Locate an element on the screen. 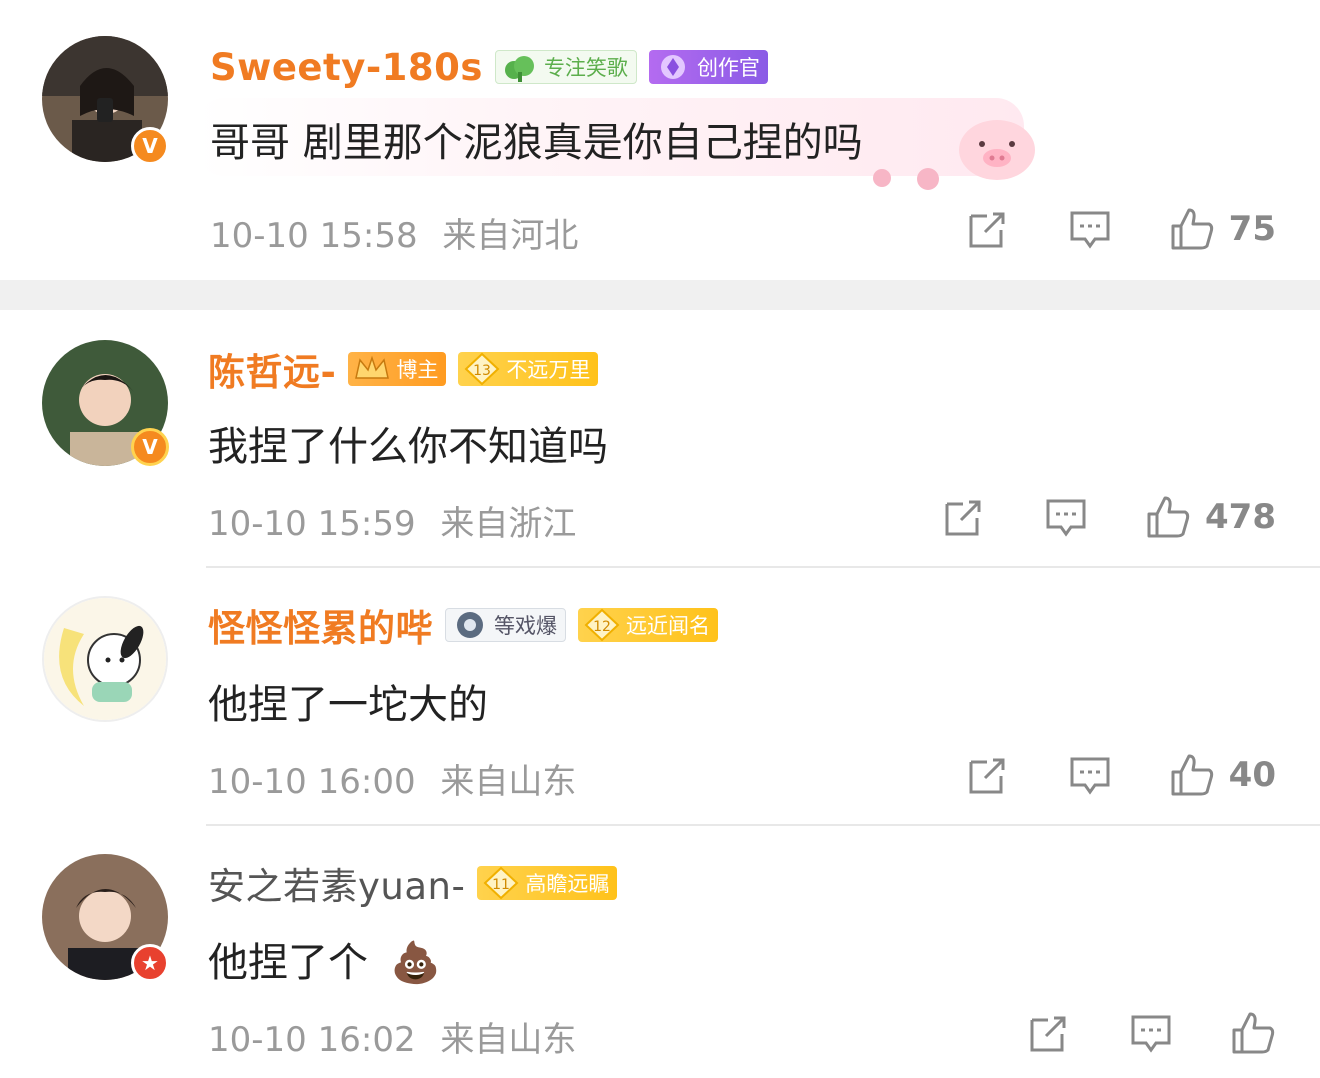 The width and height of the screenshot is (1320, 1078). comment-meta: 10-10 15:58 来自河北 is located at coordinates (394, 232).